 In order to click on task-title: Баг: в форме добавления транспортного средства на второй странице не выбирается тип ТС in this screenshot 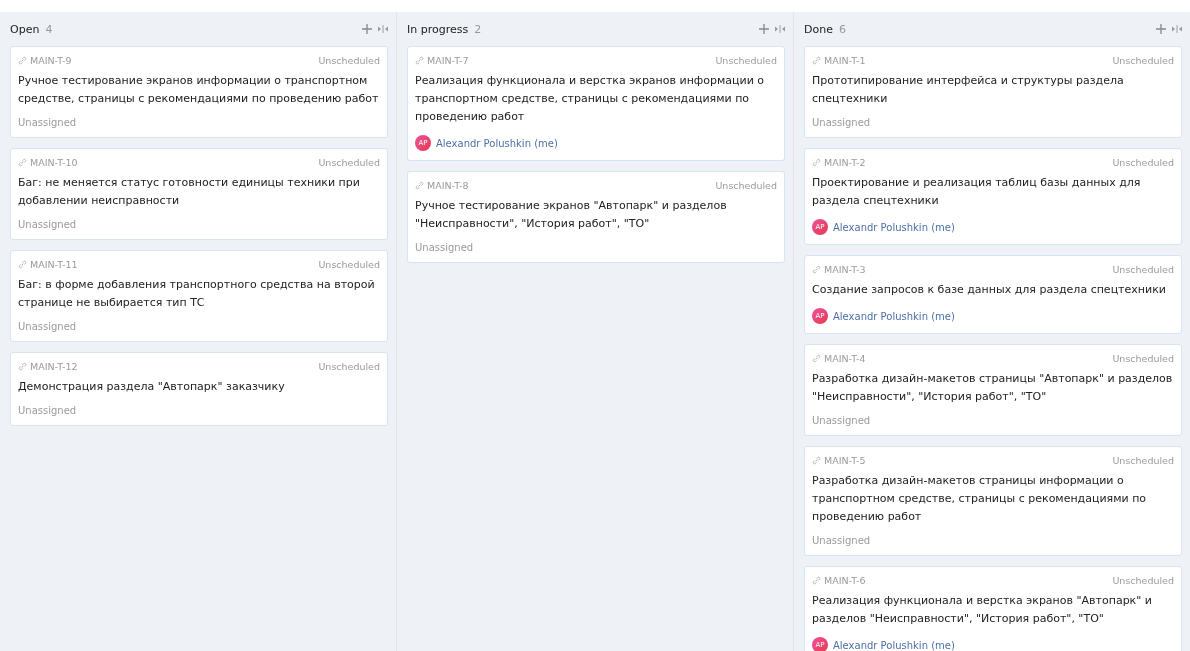, I will do `click(197, 294)`.